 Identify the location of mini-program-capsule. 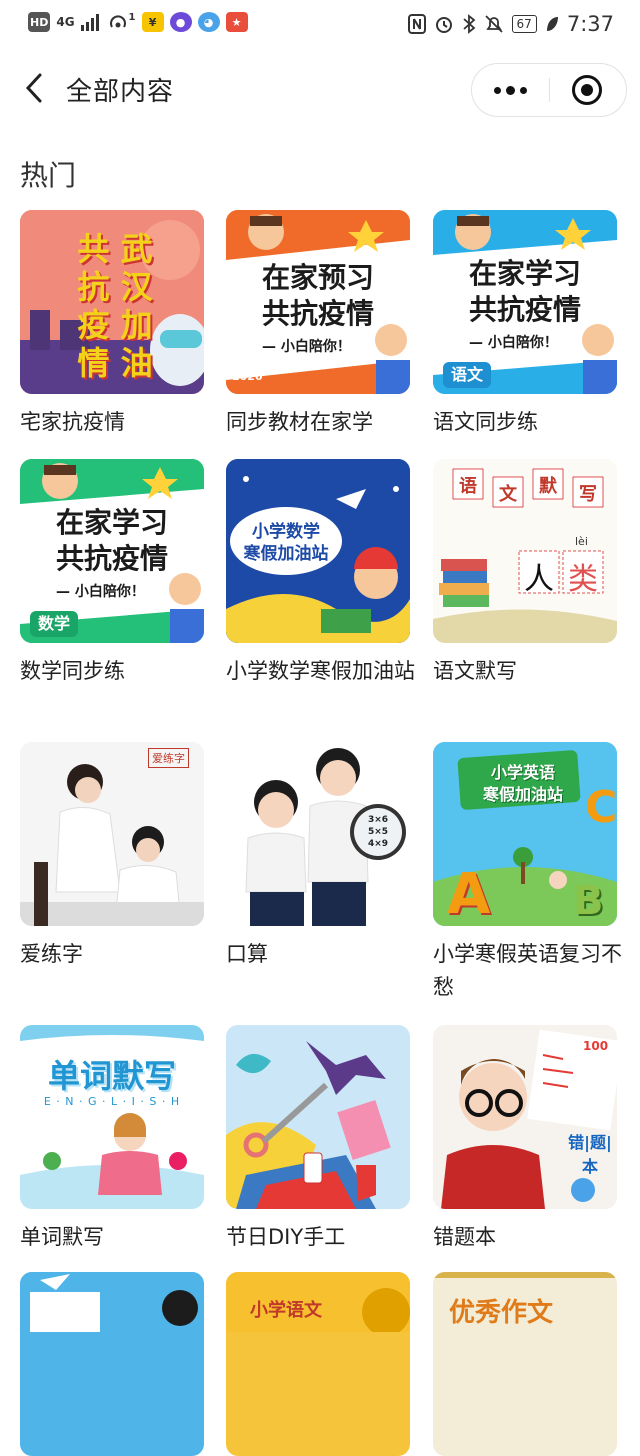
(549, 90).